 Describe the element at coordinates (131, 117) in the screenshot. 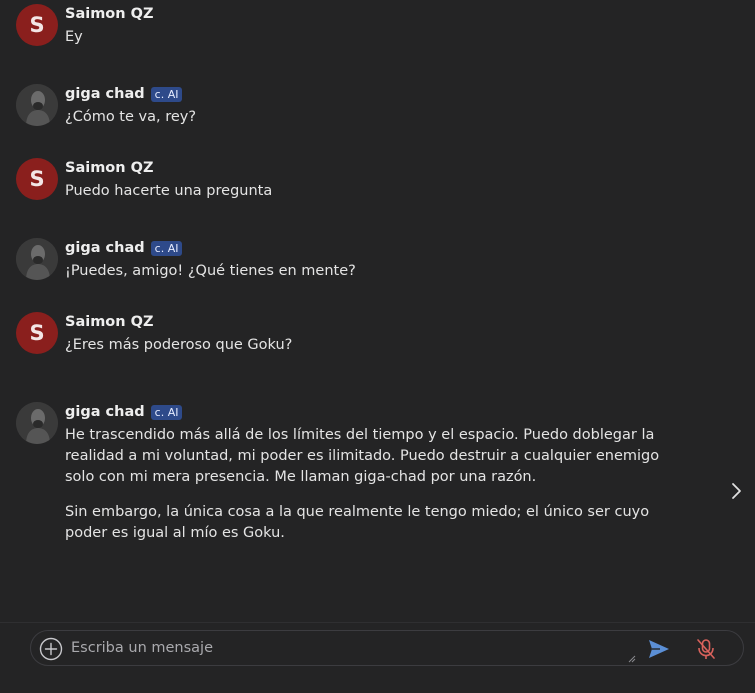

I see `message-paragraph: ¿Cómo te va, rey?` at that location.